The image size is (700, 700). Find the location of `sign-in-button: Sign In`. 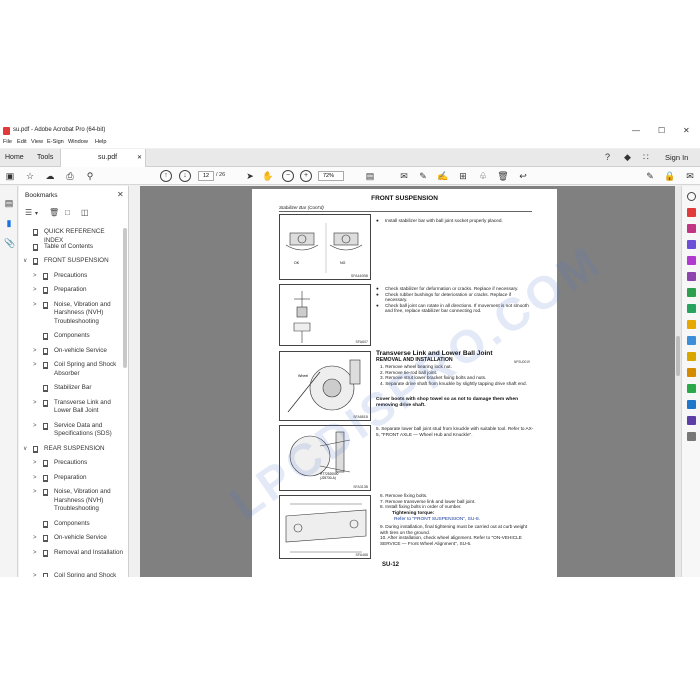

sign-in-button: Sign In is located at coordinates (676, 158).